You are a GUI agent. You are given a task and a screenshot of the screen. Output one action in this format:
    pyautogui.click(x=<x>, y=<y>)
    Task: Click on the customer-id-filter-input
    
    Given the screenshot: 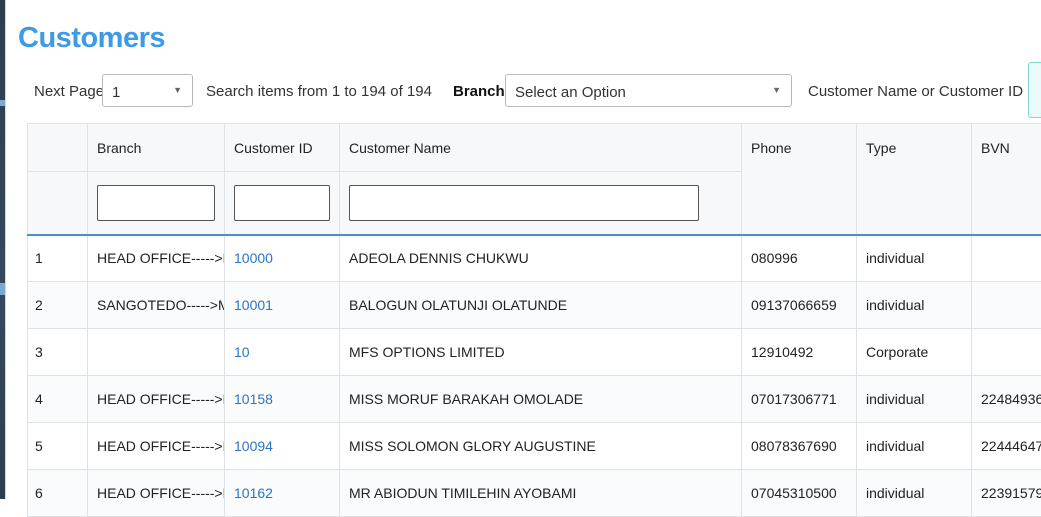 What is the action you would take?
    pyautogui.click(x=282, y=203)
    